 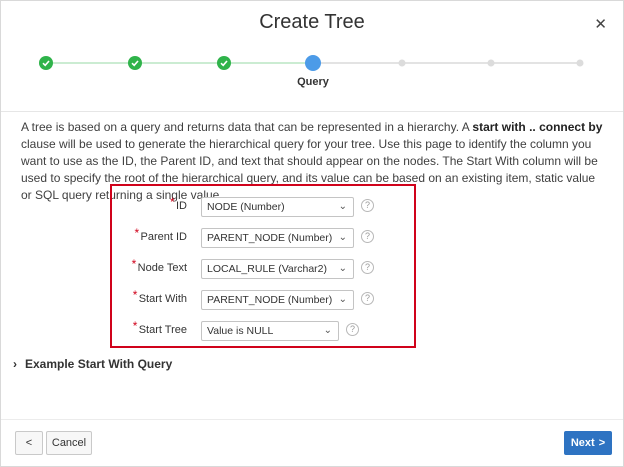 I want to click on chevron-right-icon: ›, so click(x=15, y=364).